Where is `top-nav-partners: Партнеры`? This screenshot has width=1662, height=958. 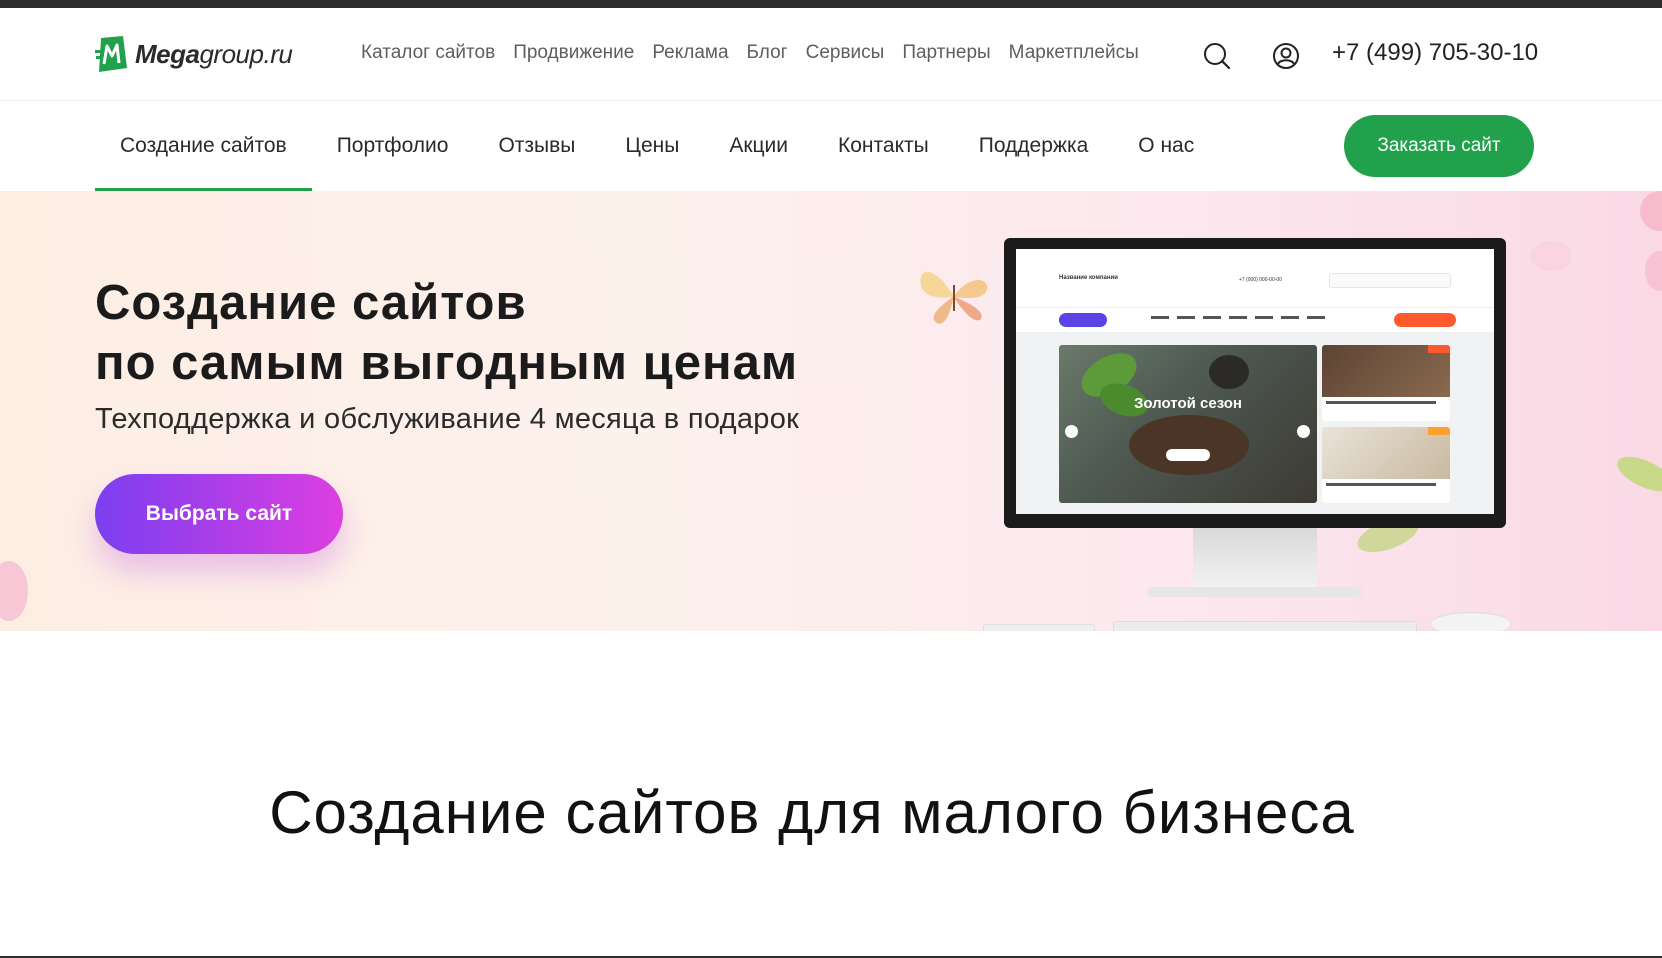 top-nav-partners: Партнеры is located at coordinates (946, 53).